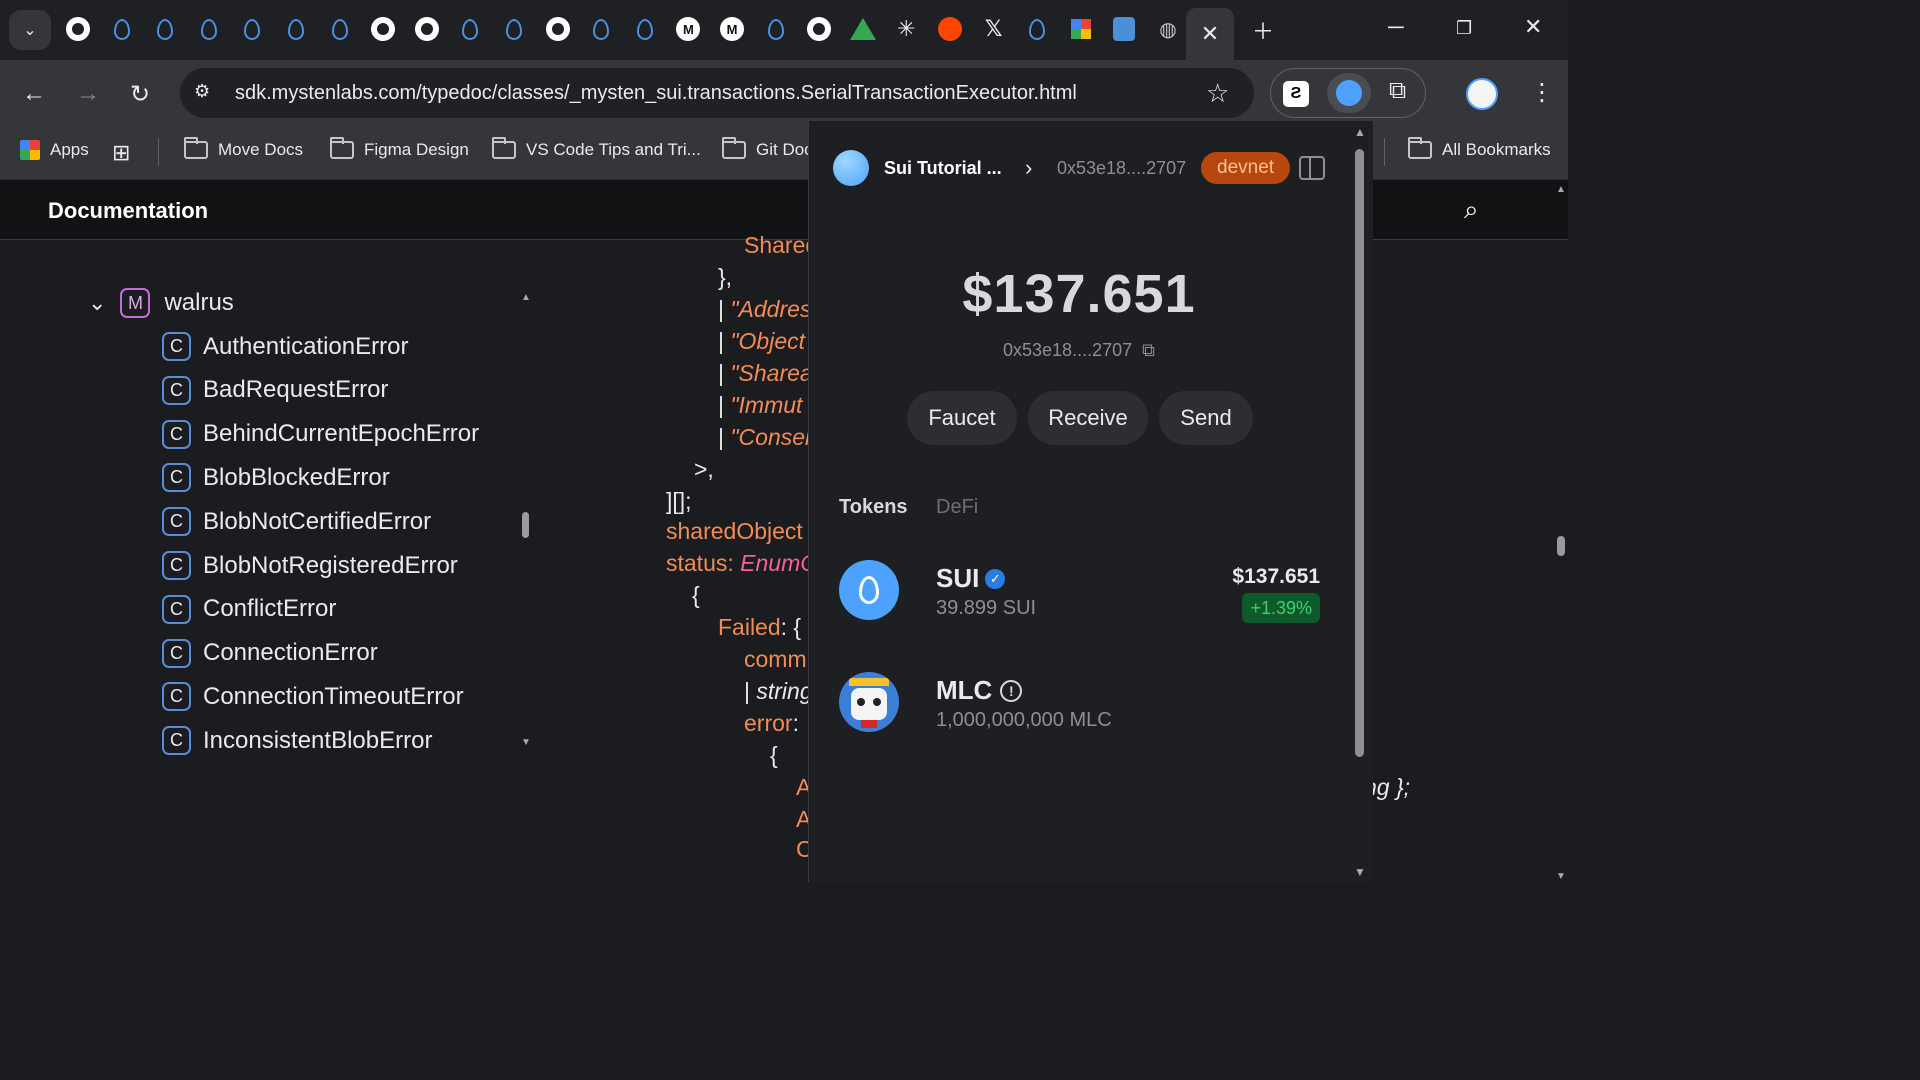  I want to click on class-name: ConnectionTimeoutError, so click(333, 696).